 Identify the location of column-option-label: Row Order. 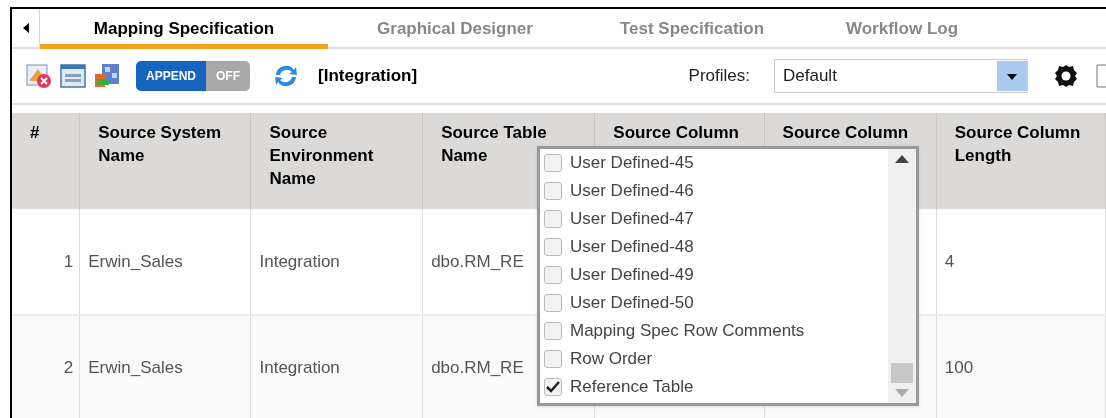
(611, 359).